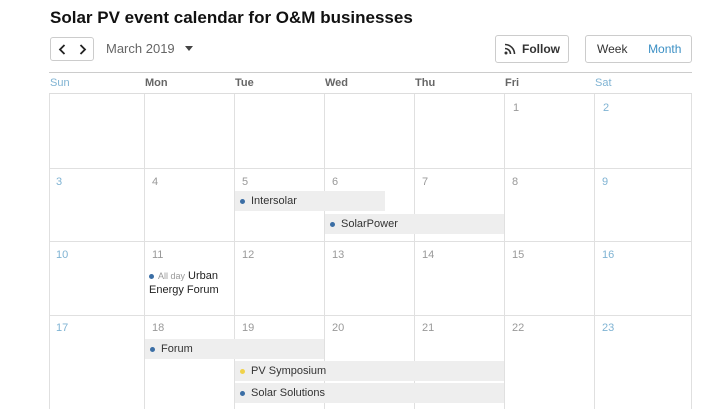 This screenshot has width=728, height=409. Describe the element at coordinates (606, 108) in the screenshot. I see `day-number: 2` at that location.